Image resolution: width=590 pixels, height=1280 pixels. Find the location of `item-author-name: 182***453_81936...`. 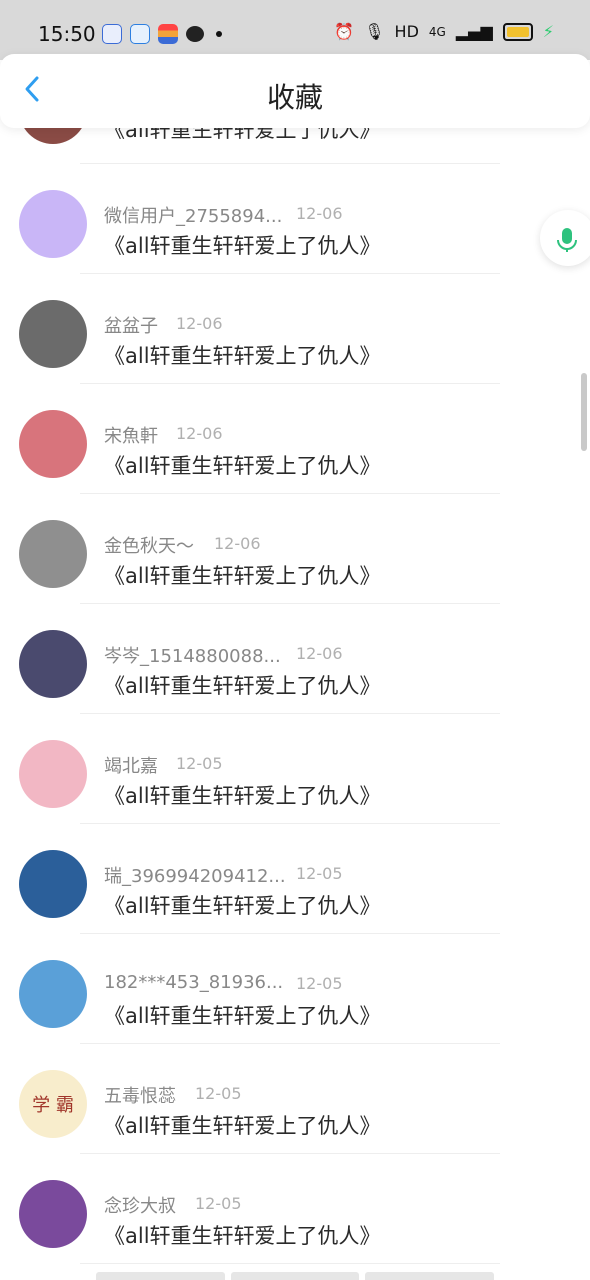

item-author-name: 182***453_81936... is located at coordinates (194, 982).